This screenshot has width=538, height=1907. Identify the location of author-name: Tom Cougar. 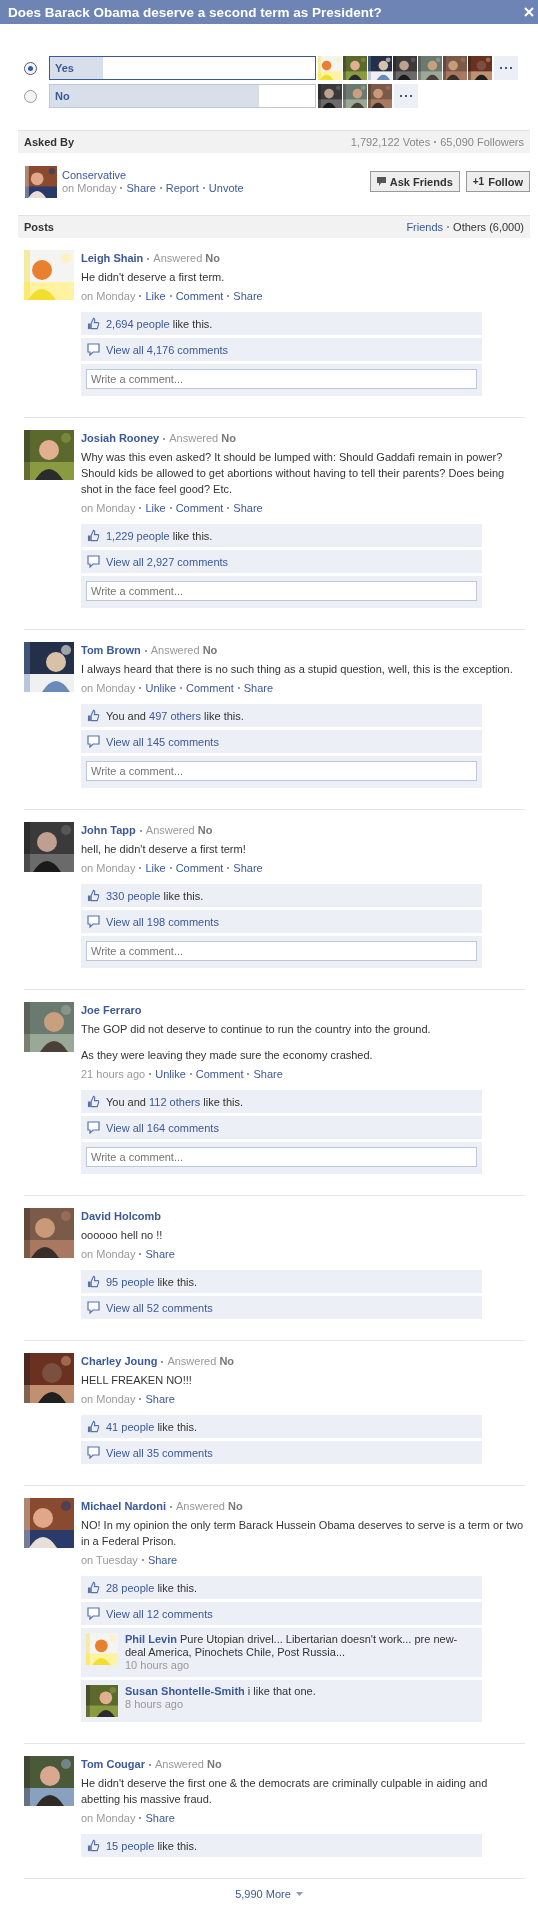
(113, 1764).